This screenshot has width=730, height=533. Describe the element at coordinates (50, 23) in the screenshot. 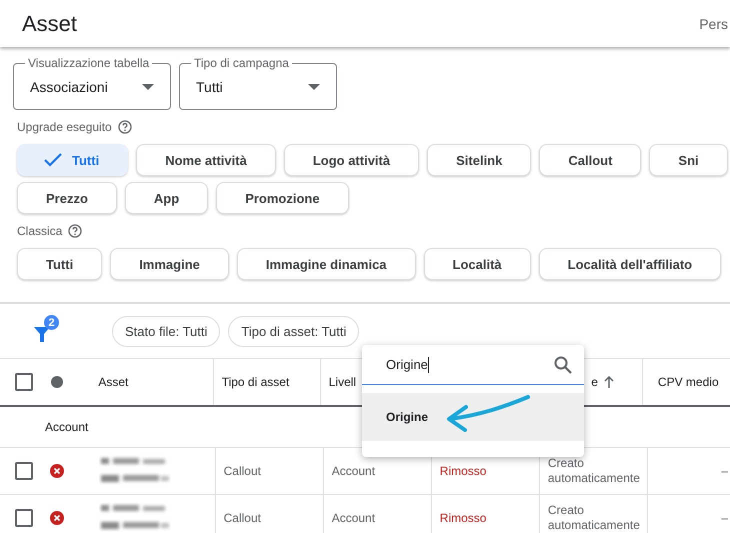

I see `page-title: Asset` at that location.